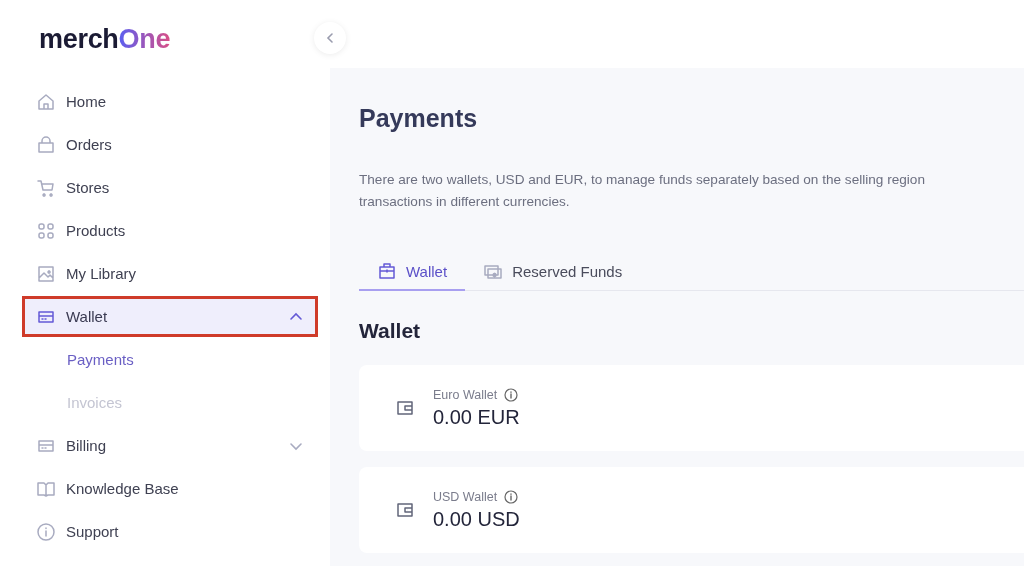 This screenshot has width=1024, height=566. Describe the element at coordinates (170, 273) in the screenshot. I see `nav-item: My Library` at that location.